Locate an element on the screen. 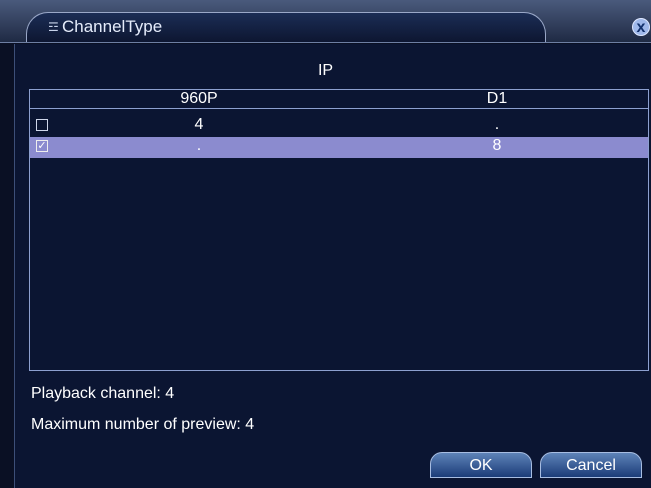 The height and width of the screenshot is (488, 651). header-d1: D1 is located at coordinates (497, 98).